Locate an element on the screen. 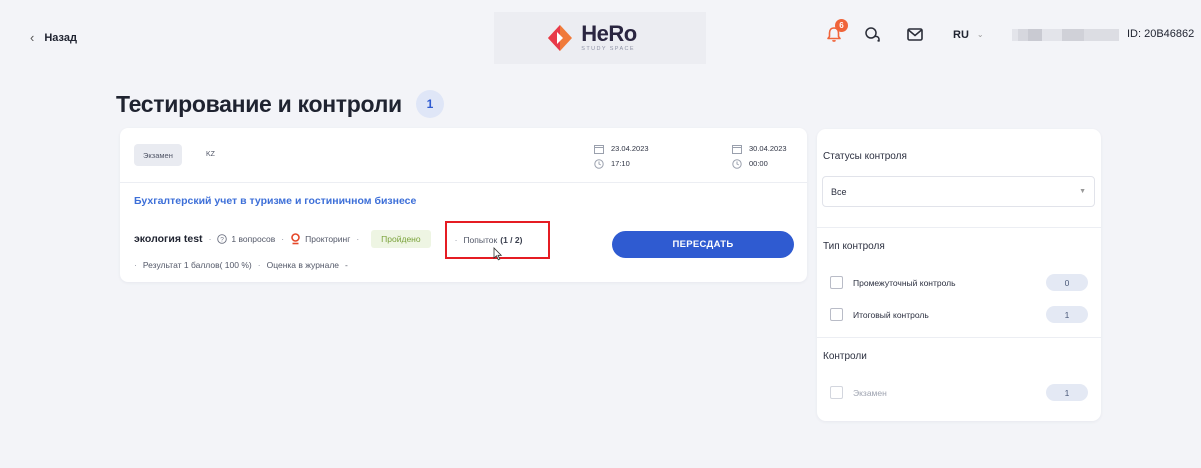 The width and height of the screenshot is (1201, 468). type-filter-label: Промежуточный контроль is located at coordinates (904, 282).